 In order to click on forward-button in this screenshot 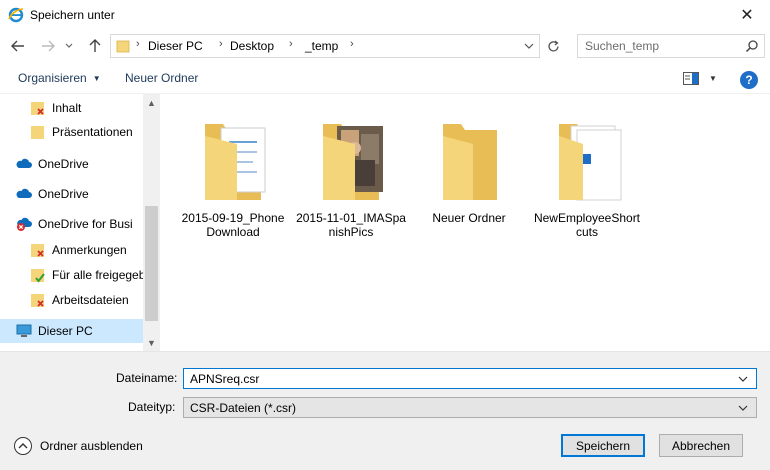, I will do `click(48, 46)`.